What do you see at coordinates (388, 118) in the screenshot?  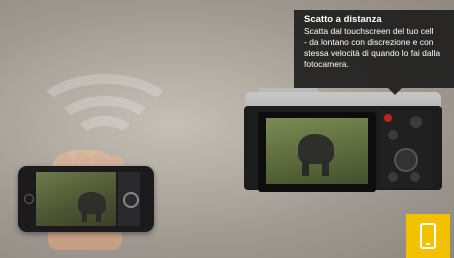 I see `record-button` at bounding box center [388, 118].